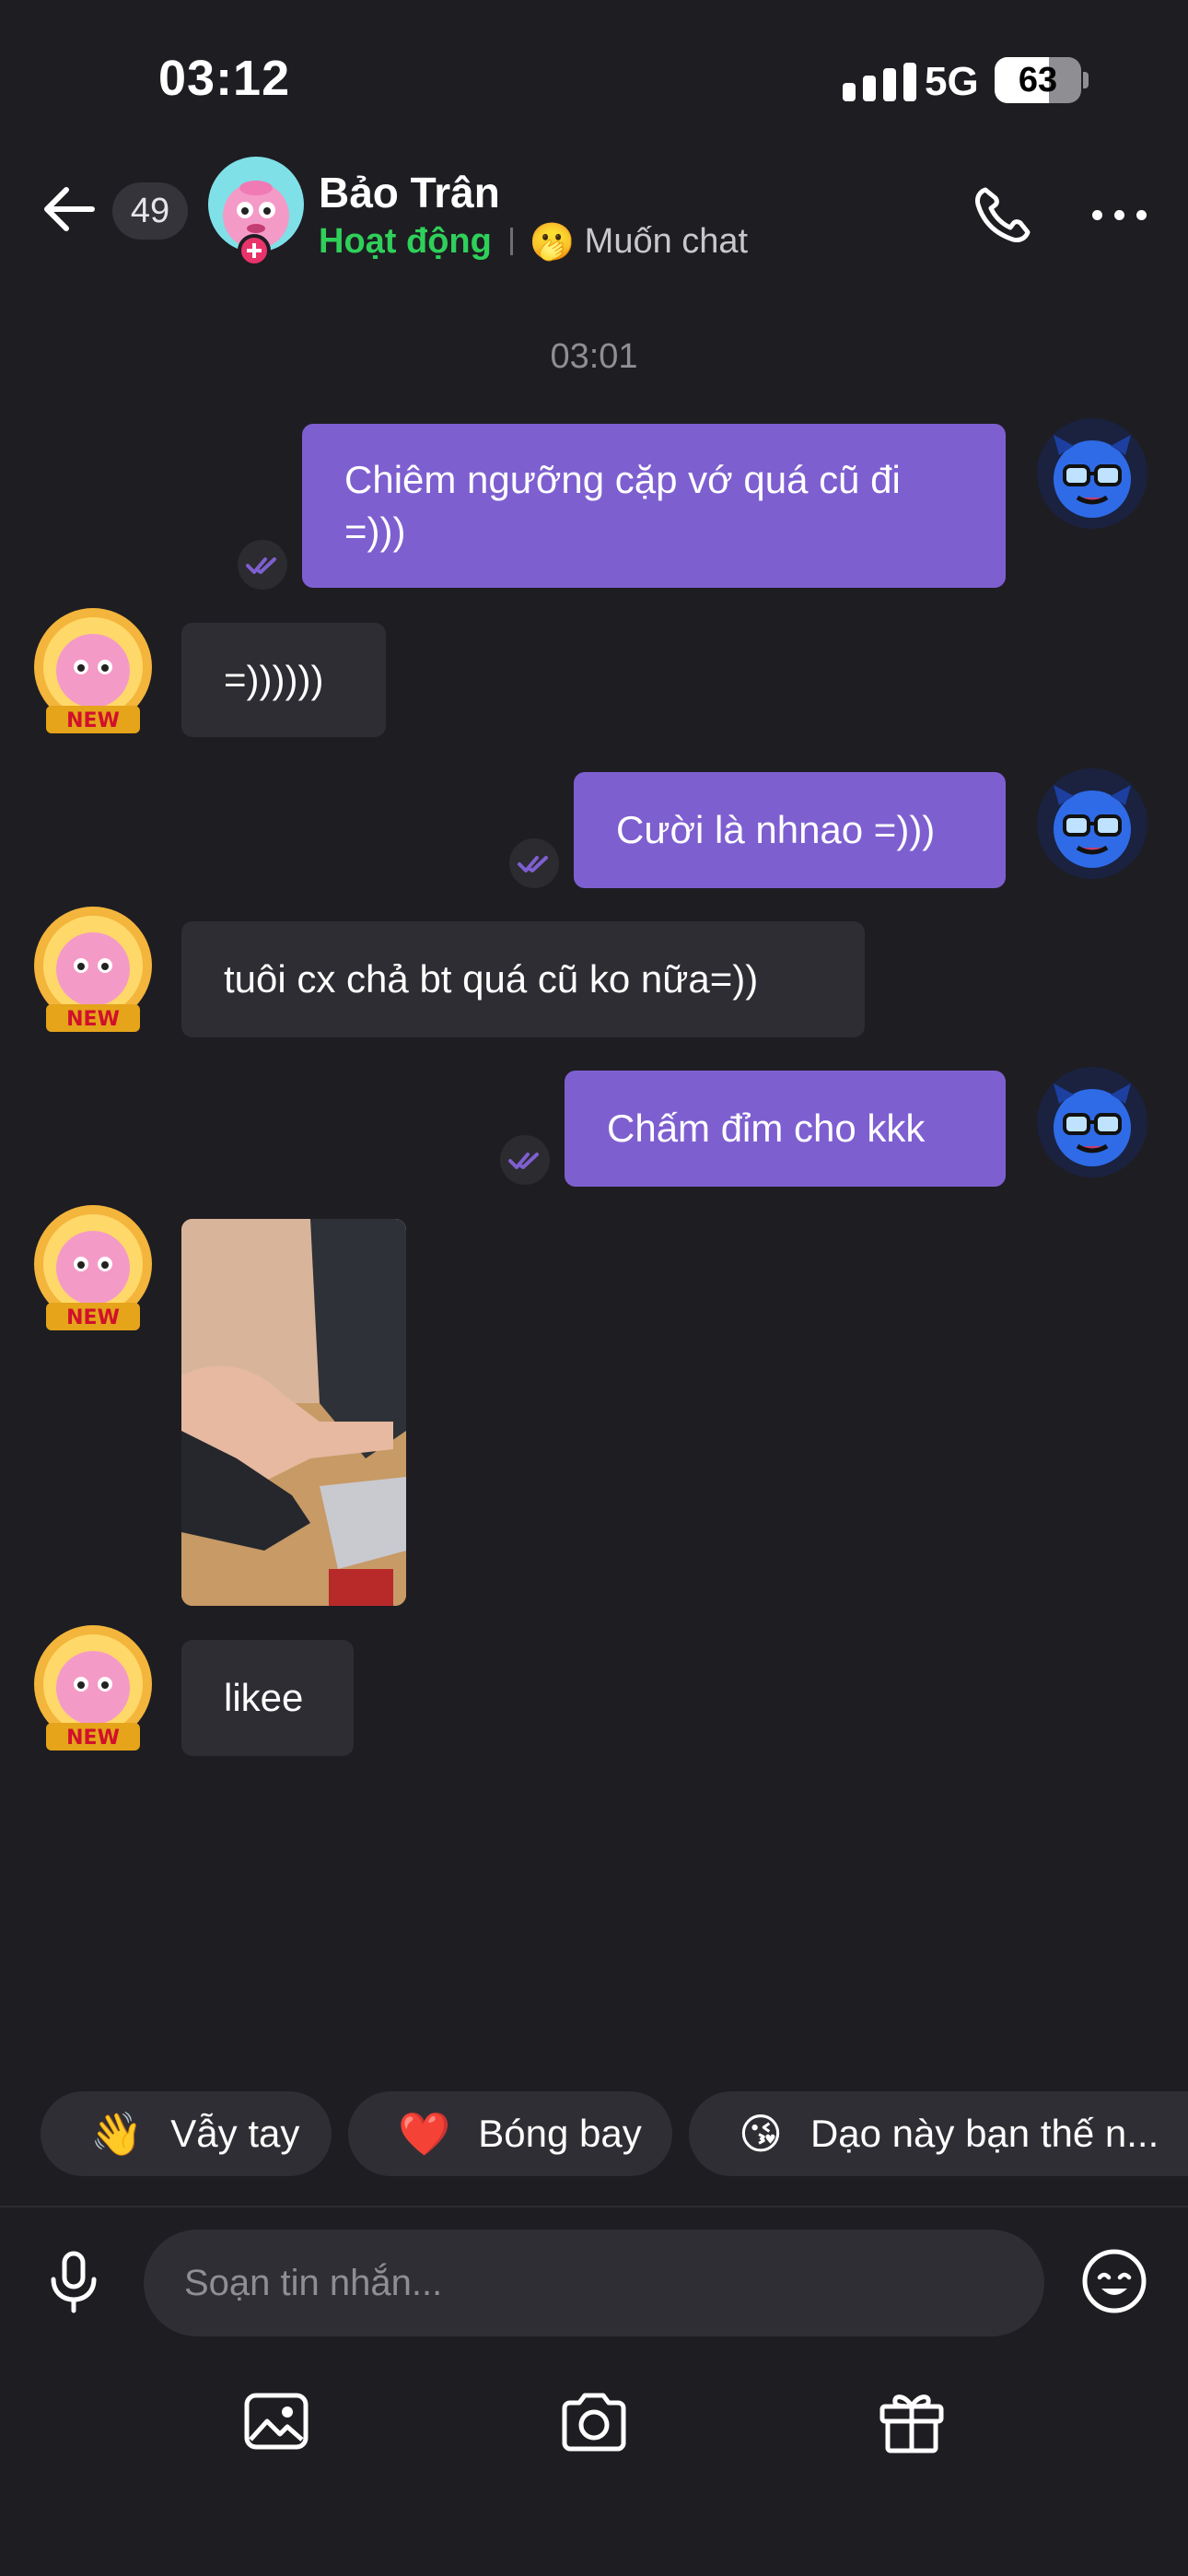  I want to click on message-text: =)))))), so click(274, 679).